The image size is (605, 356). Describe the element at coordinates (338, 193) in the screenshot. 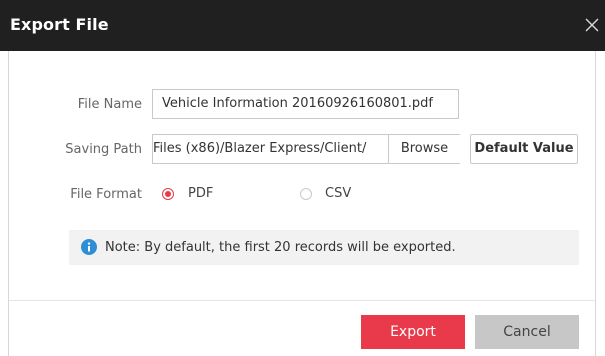

I see `csv-radio-label: CSV` at that location.